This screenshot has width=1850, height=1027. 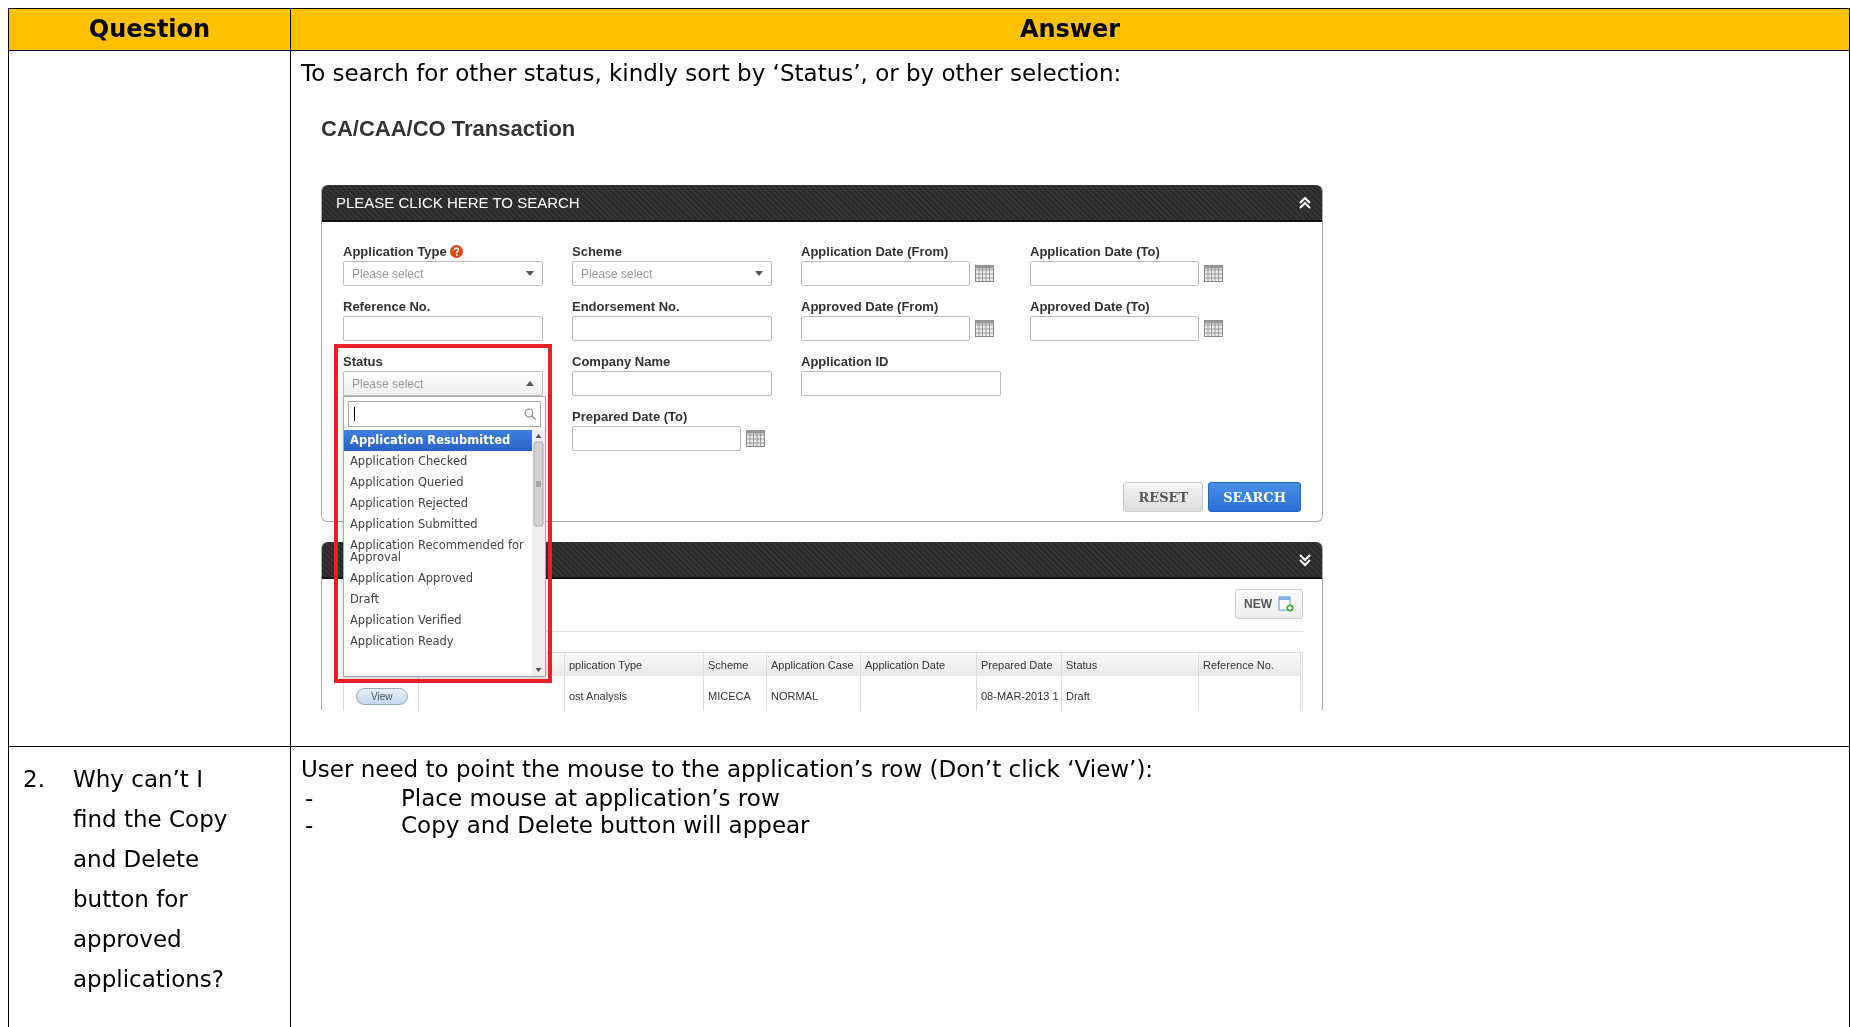 What do you see at coordinates (630, 416) in the screenshot?
I see `field-label: Prepared Date (To)` at bounding box center [630, 416].